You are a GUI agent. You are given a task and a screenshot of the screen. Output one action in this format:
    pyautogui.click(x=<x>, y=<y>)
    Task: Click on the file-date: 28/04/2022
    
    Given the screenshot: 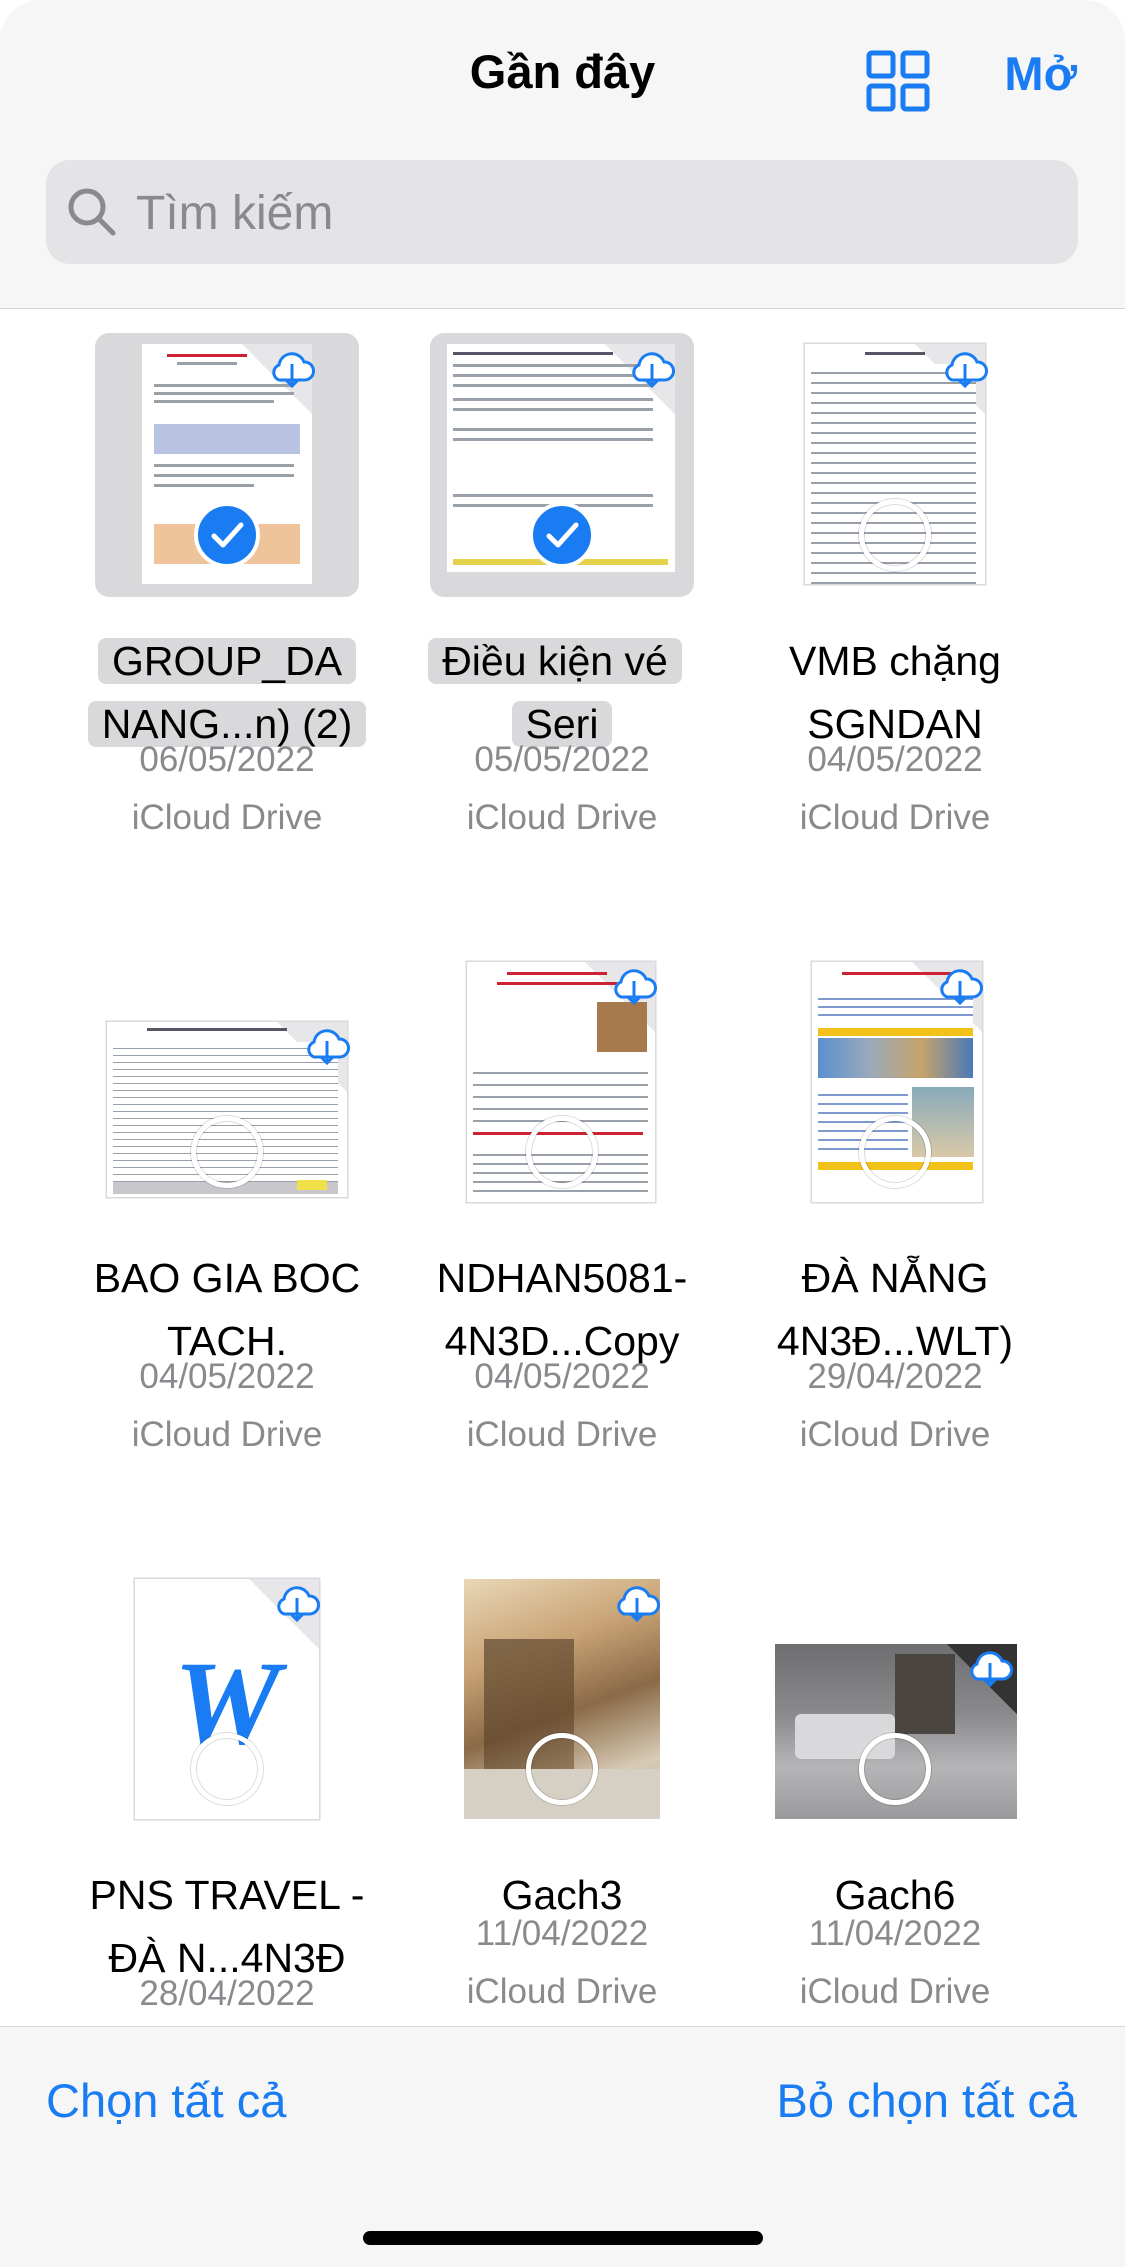 What is the action you would take?
    pyautogui.click(x=227, y=1993)
    